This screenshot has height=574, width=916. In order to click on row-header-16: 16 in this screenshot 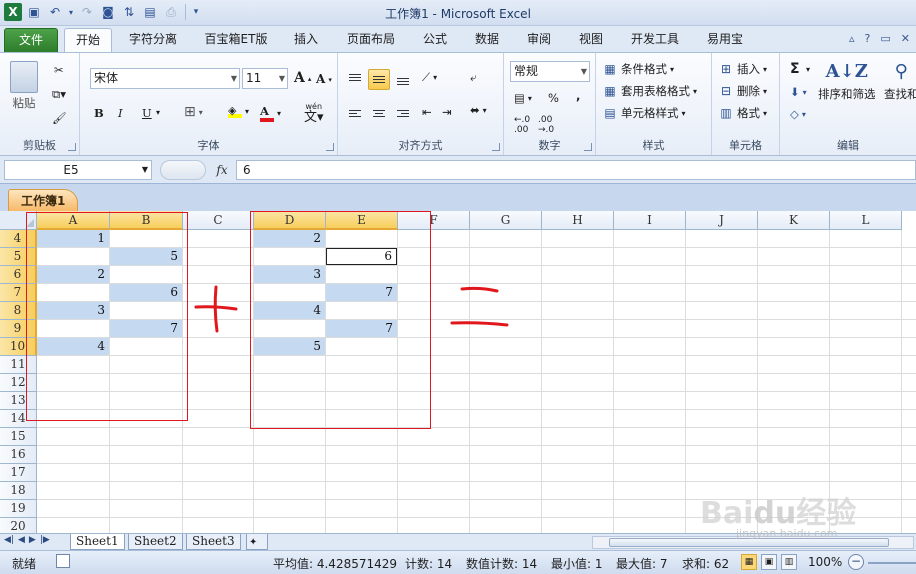, I will do `click(18, 455)`.